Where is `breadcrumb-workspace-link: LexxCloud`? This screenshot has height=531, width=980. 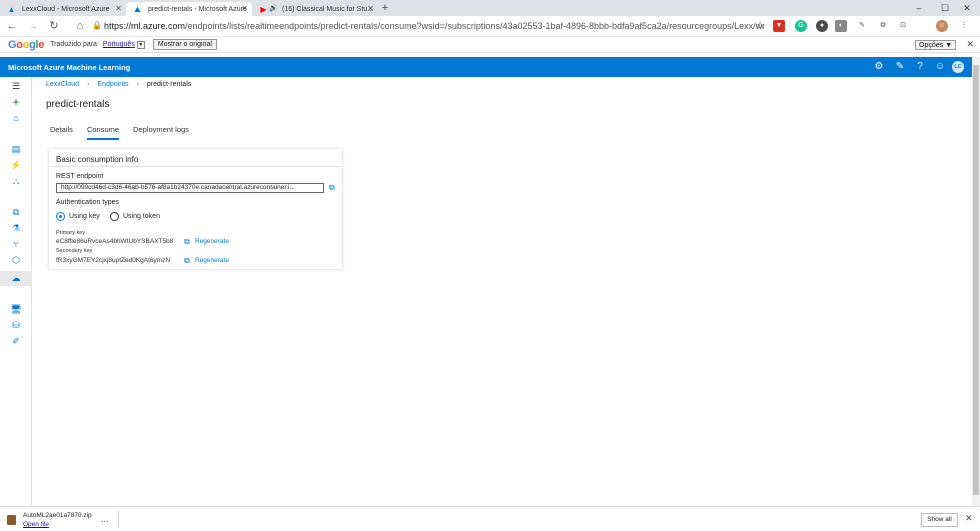
breadcrumb-workspace-link: LexxCloud is located at coordinates (62, 84).